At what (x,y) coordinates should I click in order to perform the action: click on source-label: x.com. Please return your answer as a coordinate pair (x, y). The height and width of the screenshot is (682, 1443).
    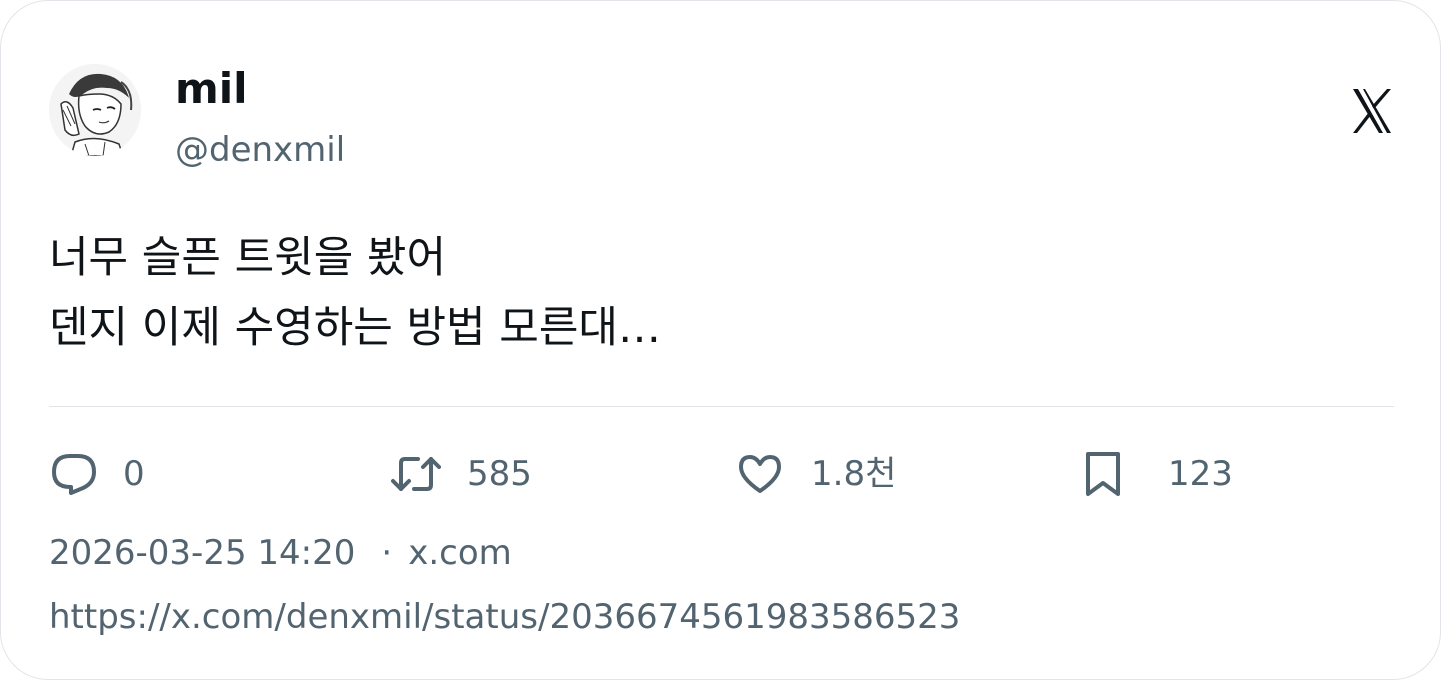
    Looking at the image, I should click on (460, 553).